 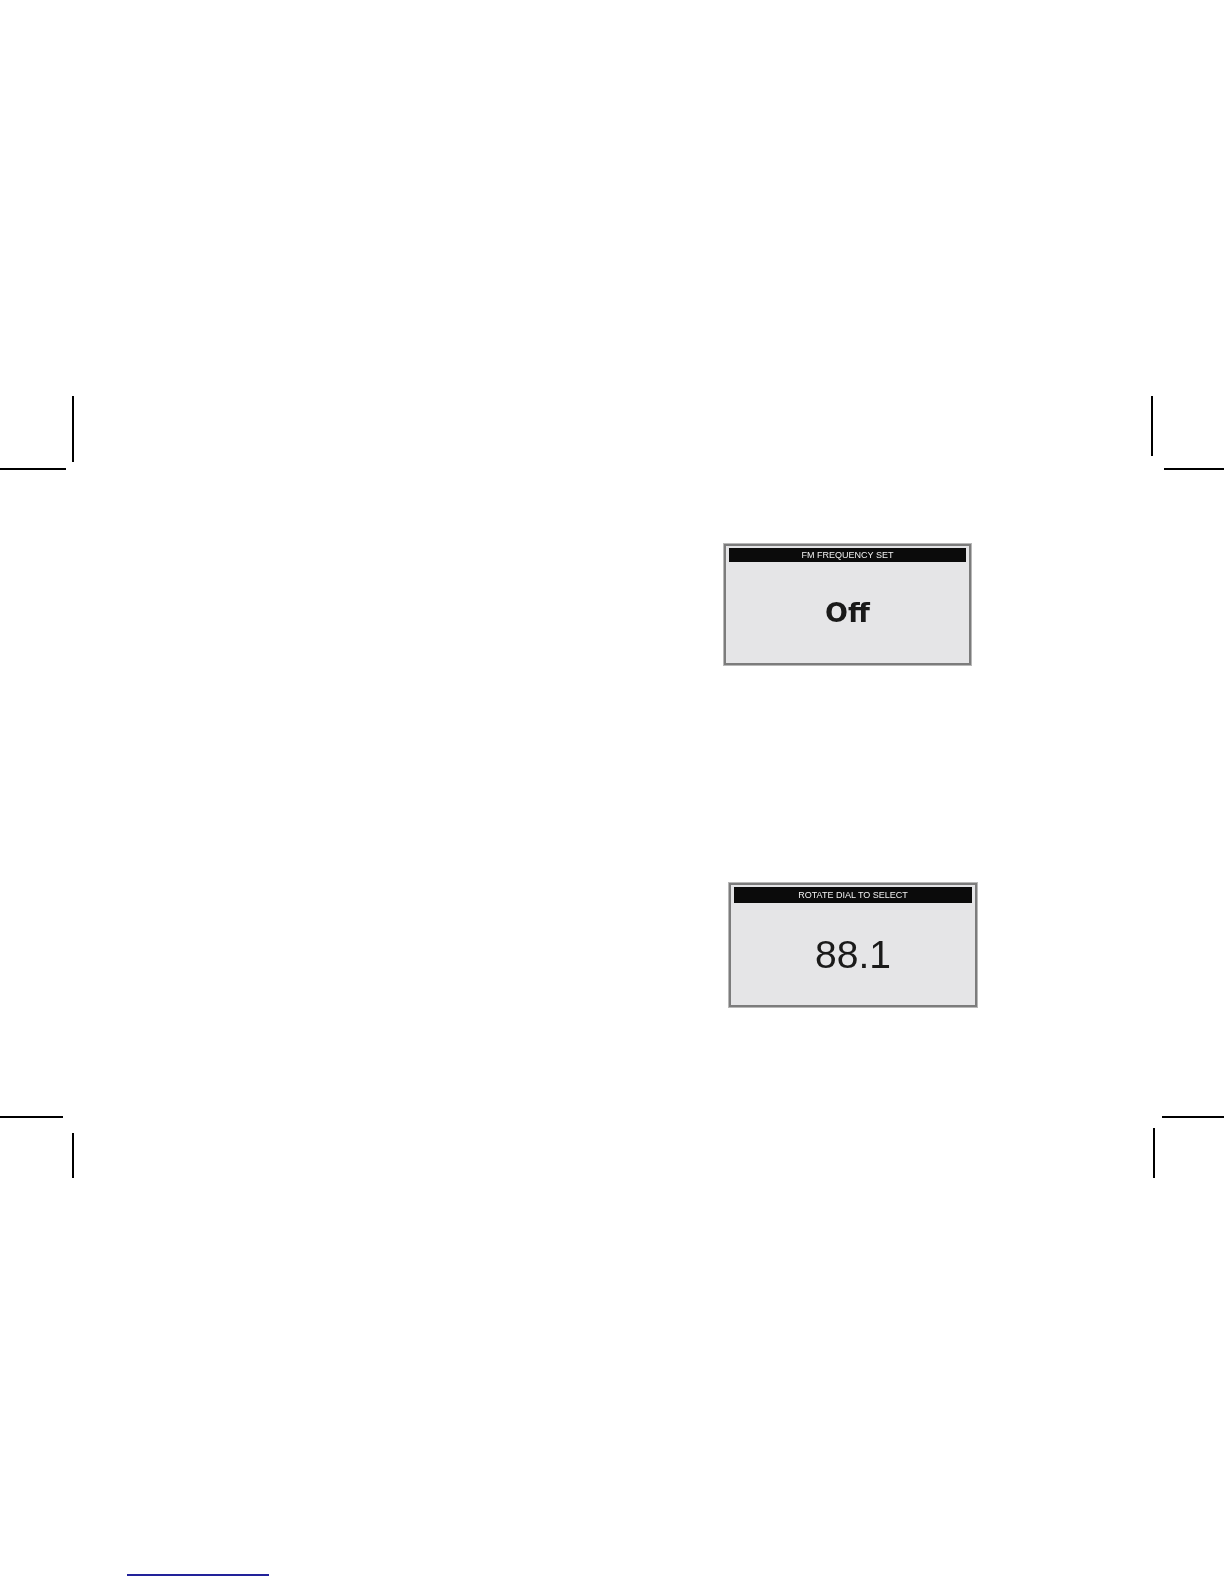 I want to click on screen-value: Off, so click(x=847, y=612).